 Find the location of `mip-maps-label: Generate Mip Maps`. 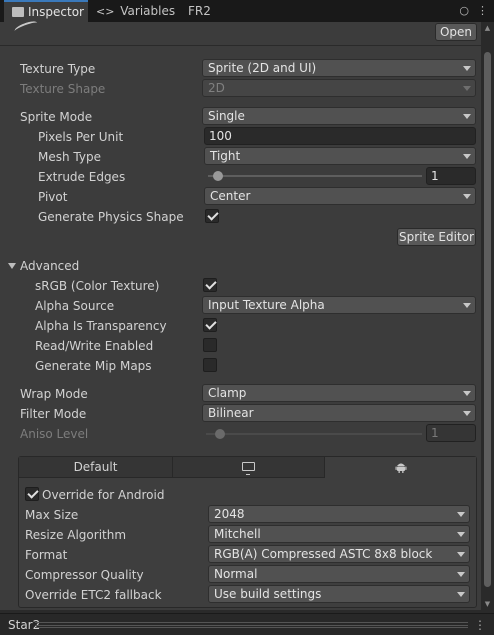

mip-maps-label: Generate Mip Maps is located at coordinates (93, 366).